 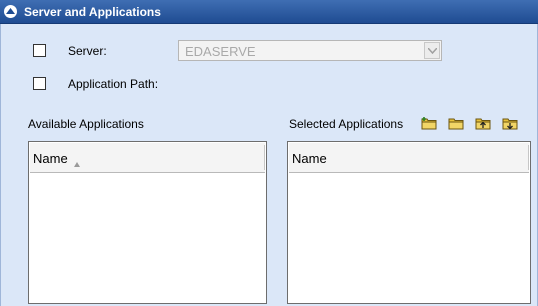 I want to click on available-name-header-label: Name, so click(x=50, y=158).